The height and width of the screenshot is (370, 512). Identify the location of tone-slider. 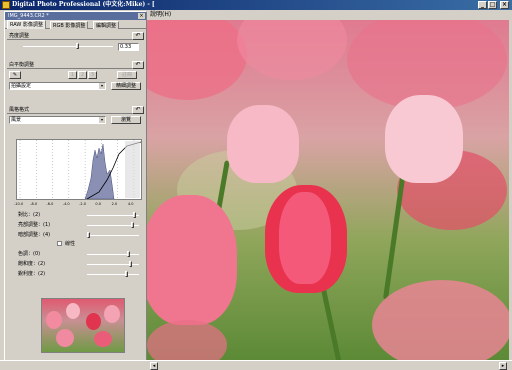
(113, 254).